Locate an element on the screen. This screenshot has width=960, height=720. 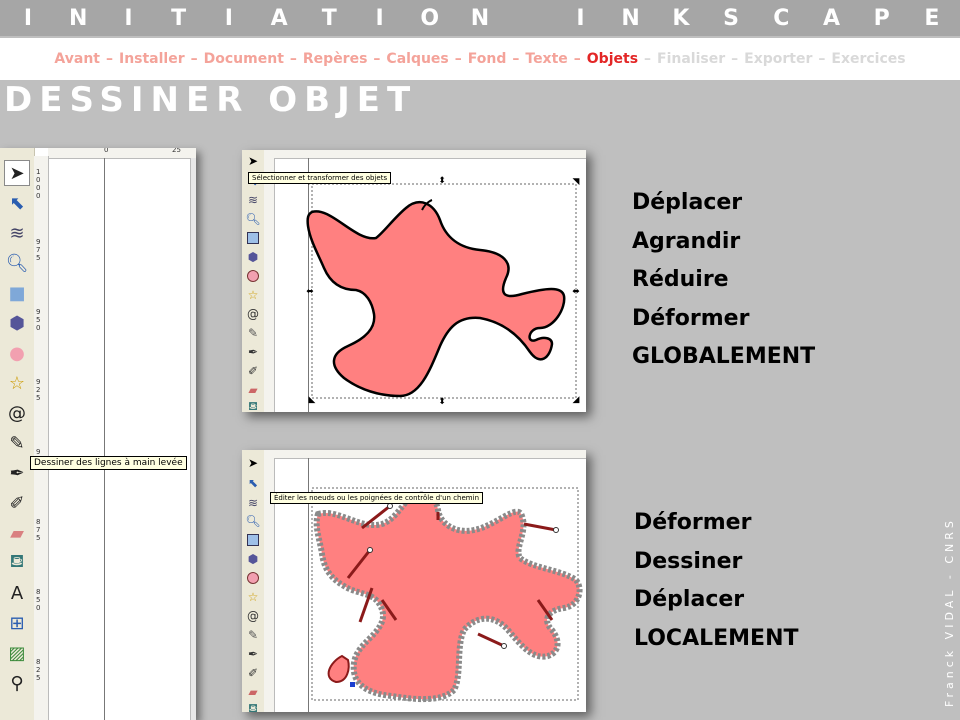
gradient-icon: ▨ is located at coordinates (17, 653).